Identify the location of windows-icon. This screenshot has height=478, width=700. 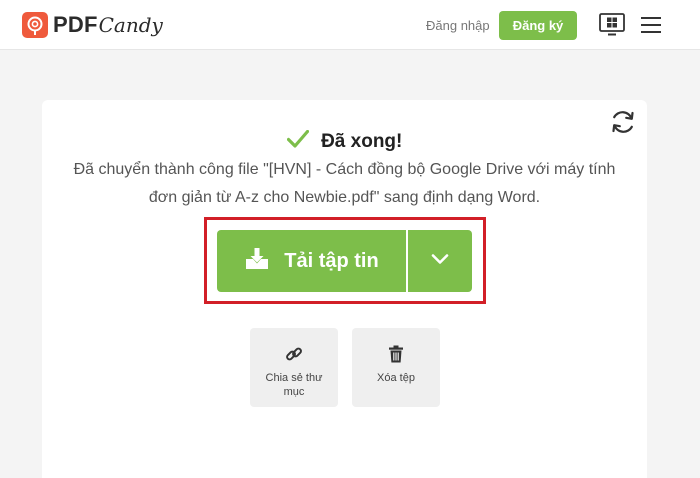
(612, 27).